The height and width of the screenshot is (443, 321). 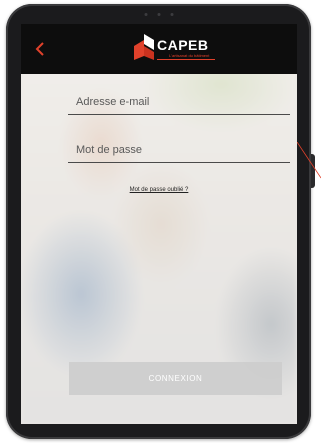 I want to click on logo-wordmark: CAPEB, so click(x=183, y=45).